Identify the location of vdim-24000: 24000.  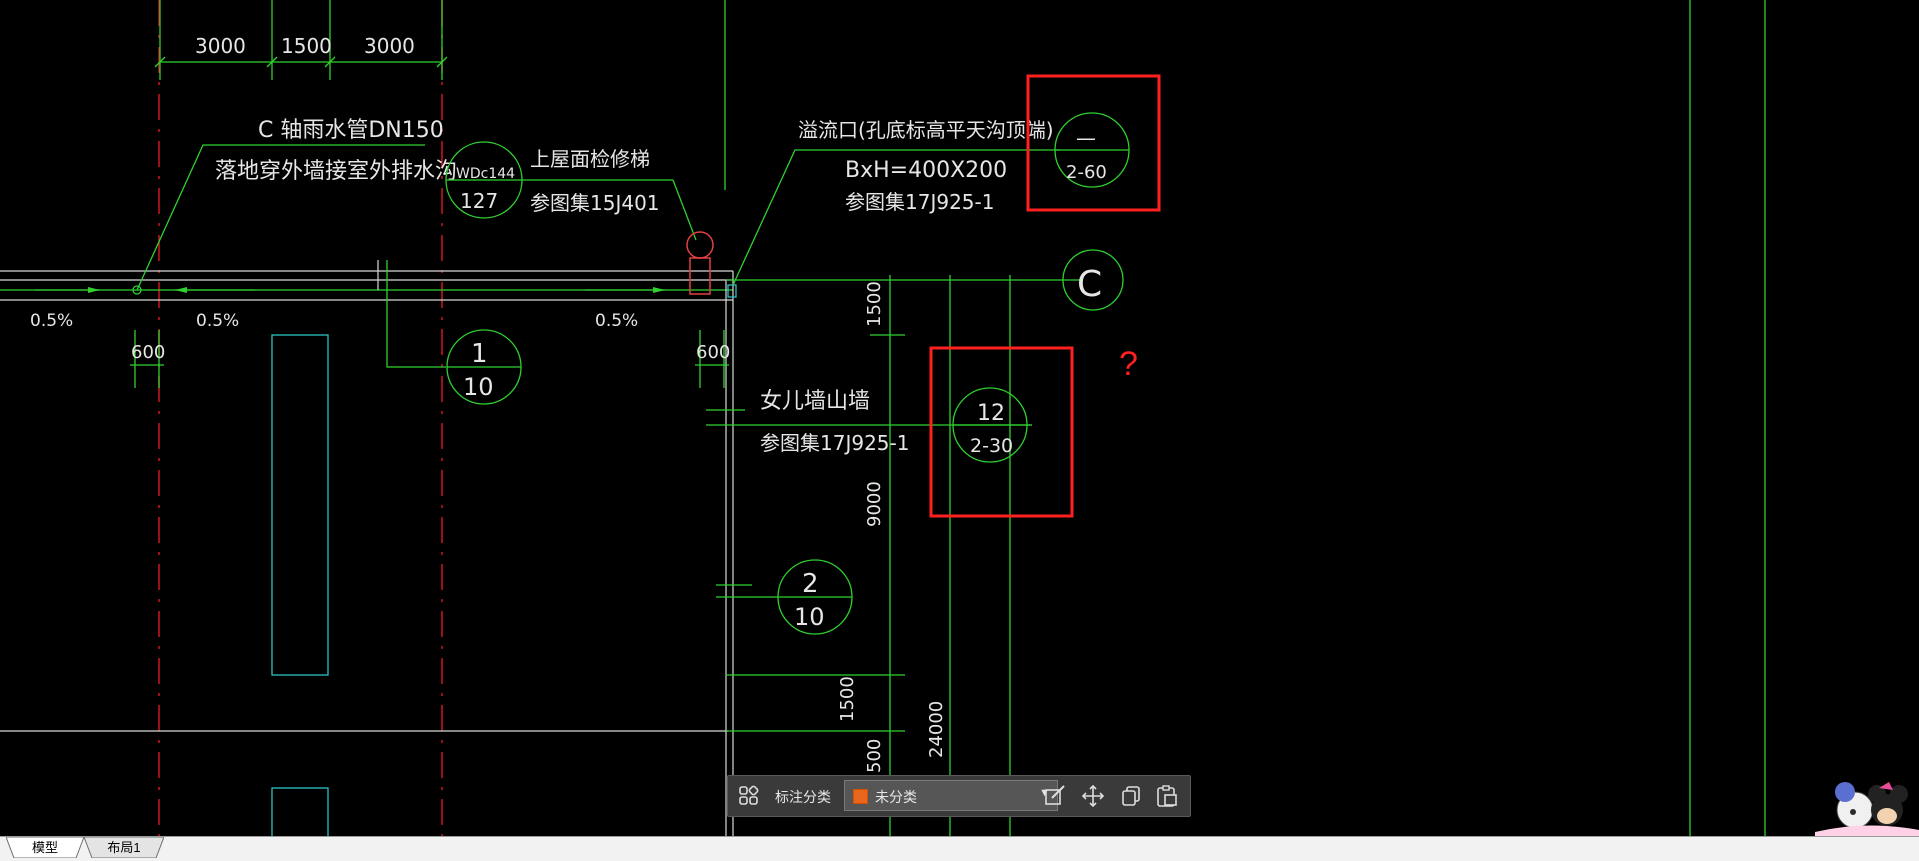
(936, 729).